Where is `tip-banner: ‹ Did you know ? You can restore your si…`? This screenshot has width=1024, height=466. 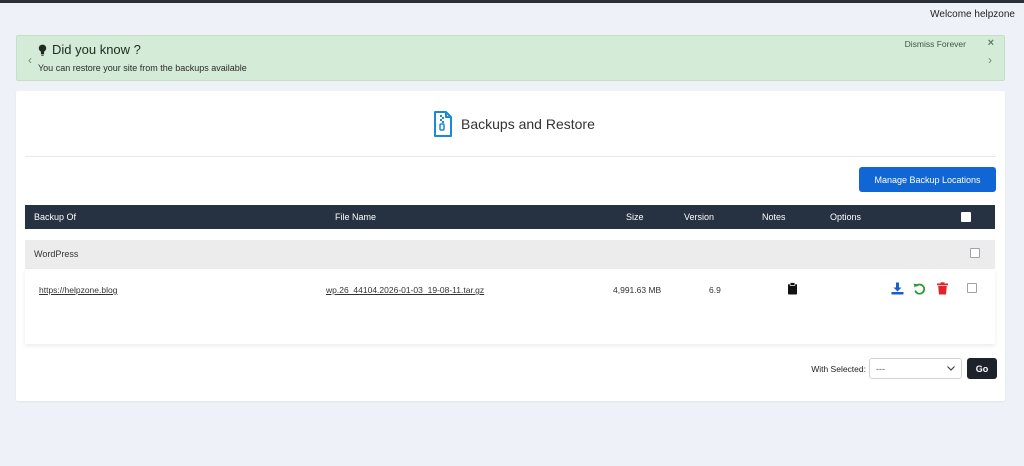 tip-banner: ‹ Did you know ? You can restore your si… is located at coordinates (510, 58).